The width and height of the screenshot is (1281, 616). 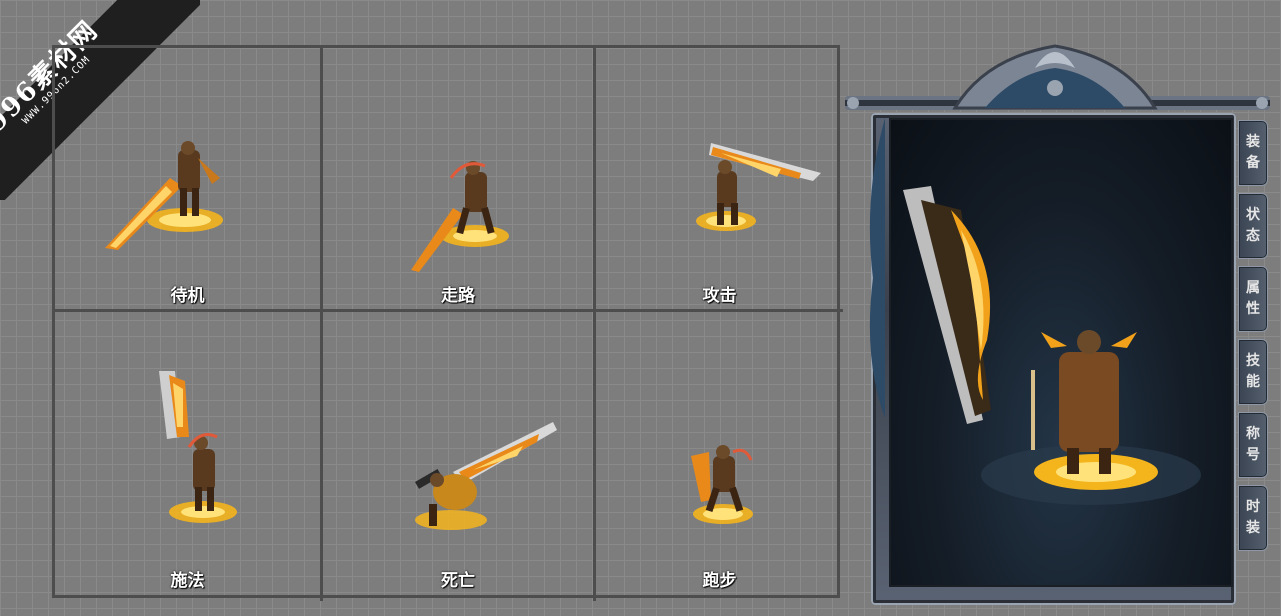 What do you see at coordinates (1253, 163) in the screenshot?
I see `tab-equipment-char2: 备` at bounding box center [1253, 163].